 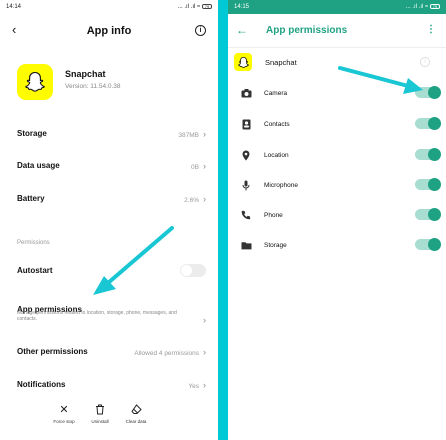 I want to click on clear-data-button: Clear data, so click(x=136, y=414).